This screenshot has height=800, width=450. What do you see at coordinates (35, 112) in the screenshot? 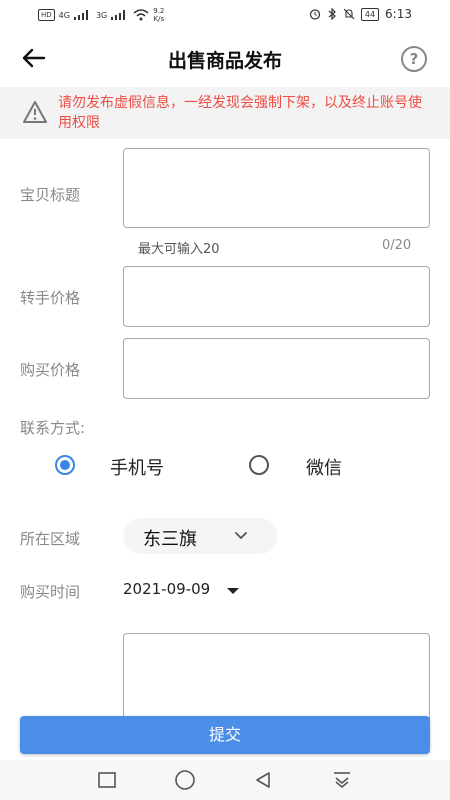
I see `warning-triangle-icon` at bounding box center [35, 112].